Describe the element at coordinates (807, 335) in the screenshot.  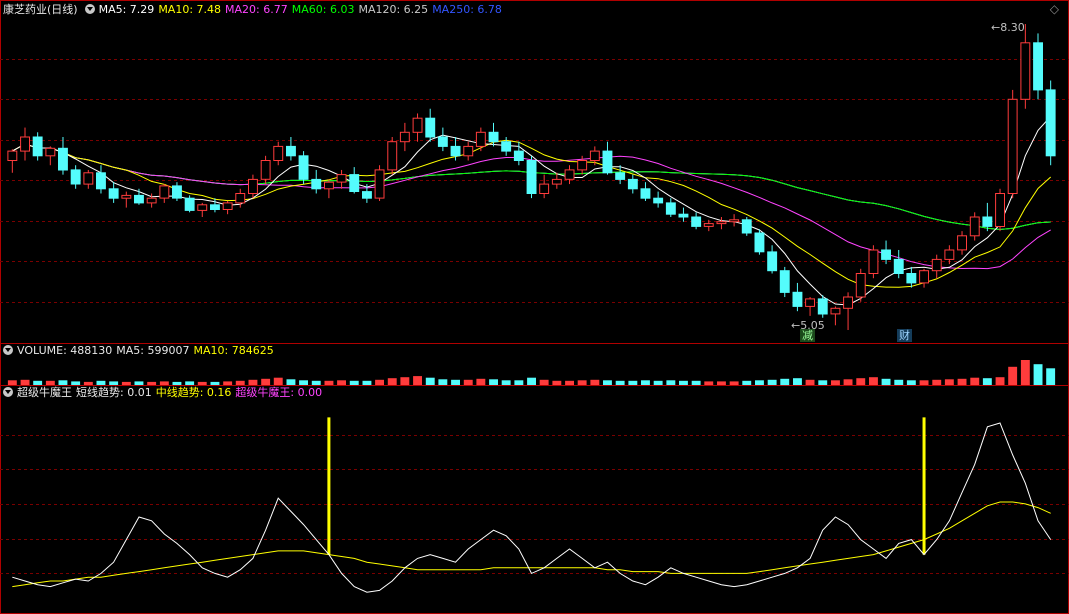
I see `event-reduce-badge: 减` at that location.